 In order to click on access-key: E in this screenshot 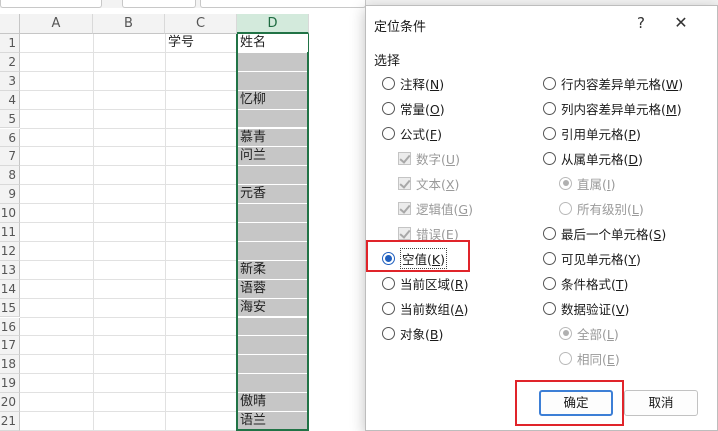, I will do `click(610, 359)`.